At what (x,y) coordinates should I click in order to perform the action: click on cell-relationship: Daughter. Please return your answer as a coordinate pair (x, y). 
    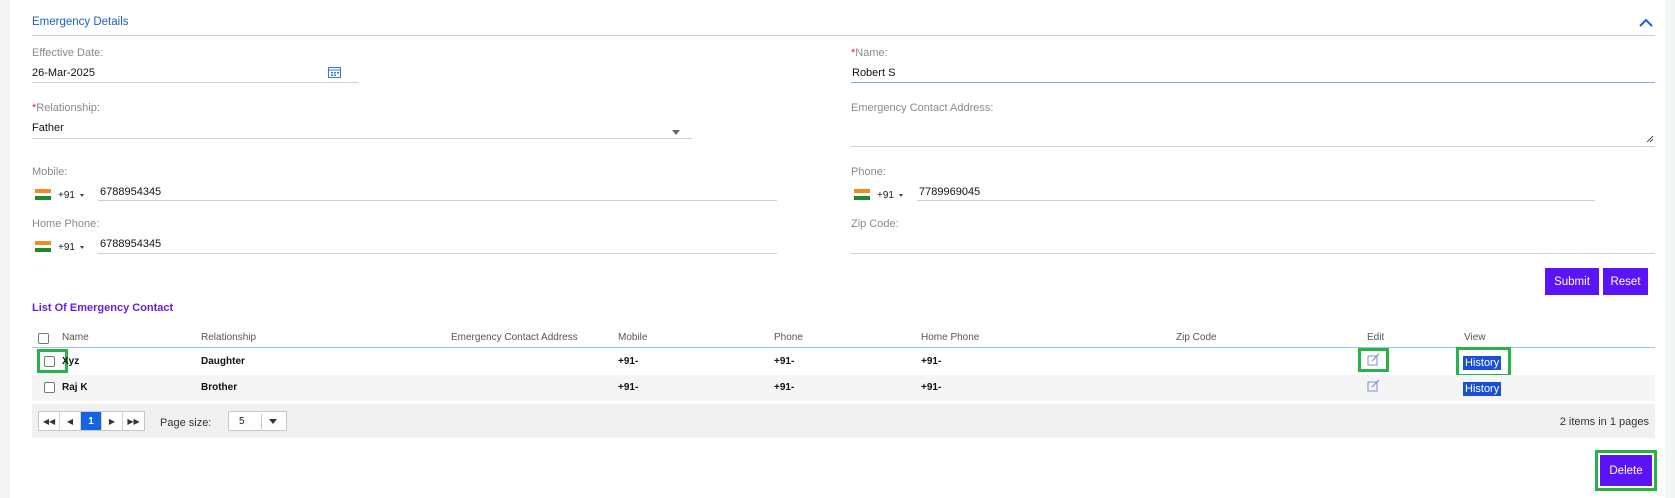
    Looking at the image, I should click on (223, 361).